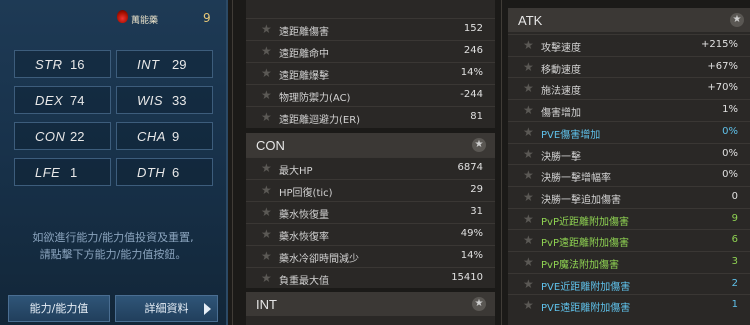 The width and height of the screenshot is (750, 325). Describe the element at coordinates (370, 51) in the screenshot. I see `table-row: ★ 遠距離命中 246` at that location.